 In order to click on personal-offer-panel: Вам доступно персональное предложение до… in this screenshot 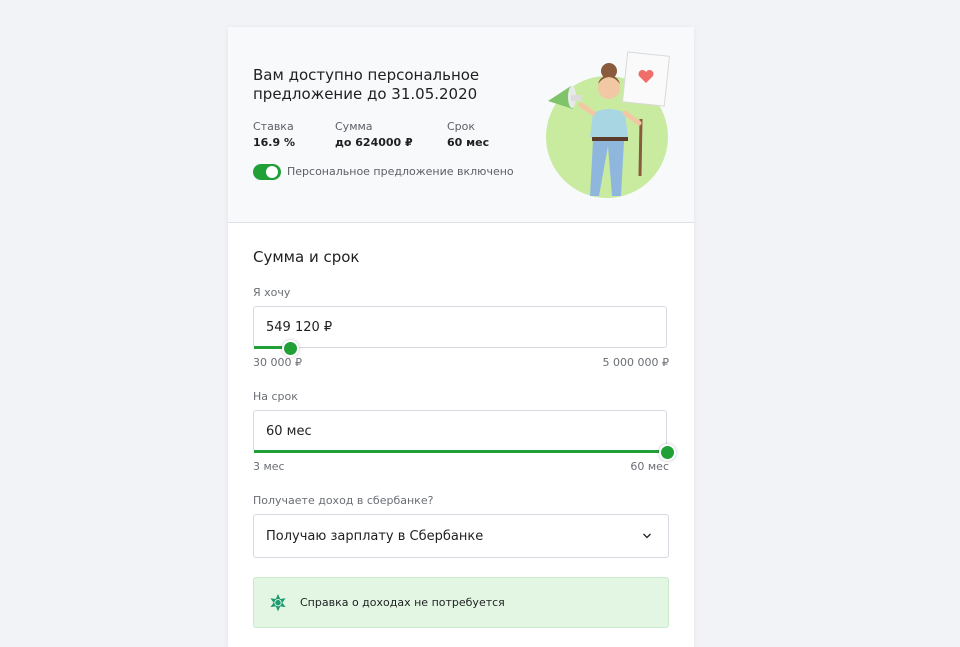, I will do `click(461, 125)`.